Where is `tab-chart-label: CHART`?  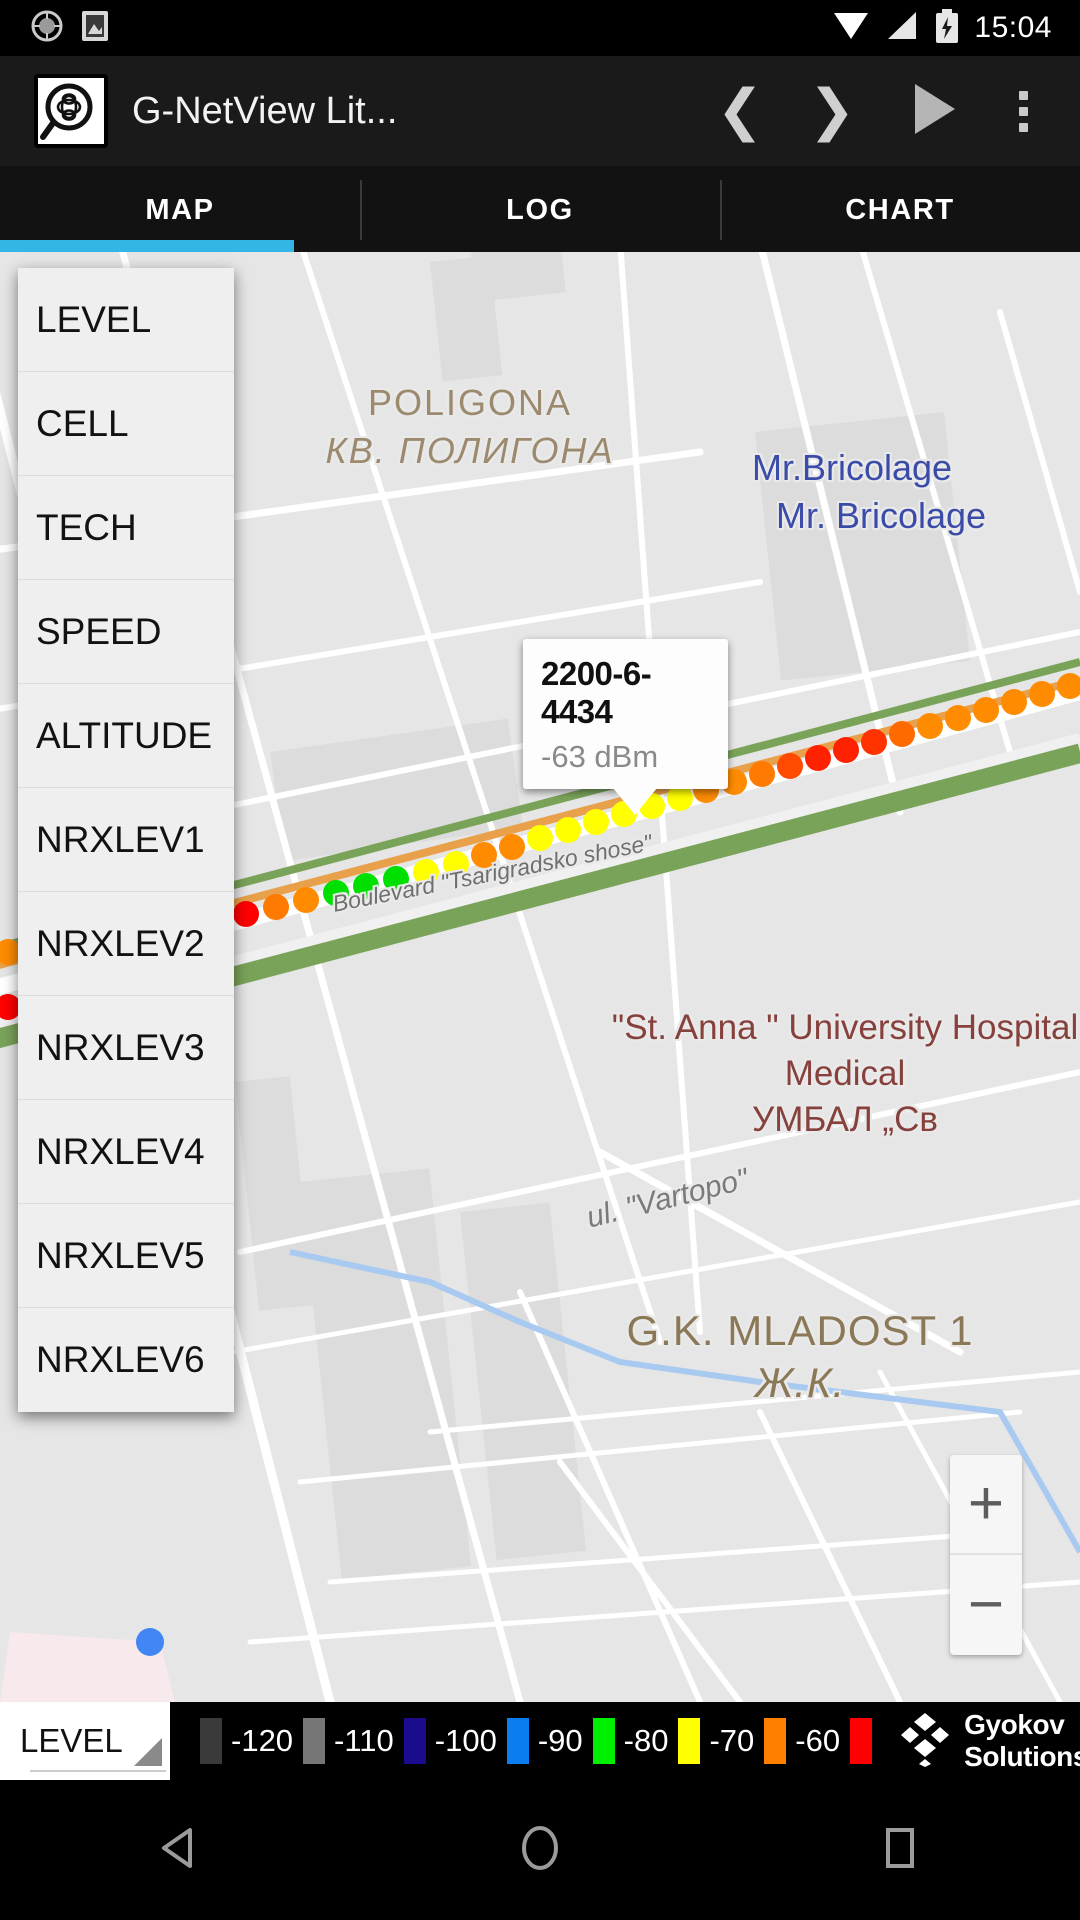
tab-chart-label: CHART is located at coordinates (900, 209).